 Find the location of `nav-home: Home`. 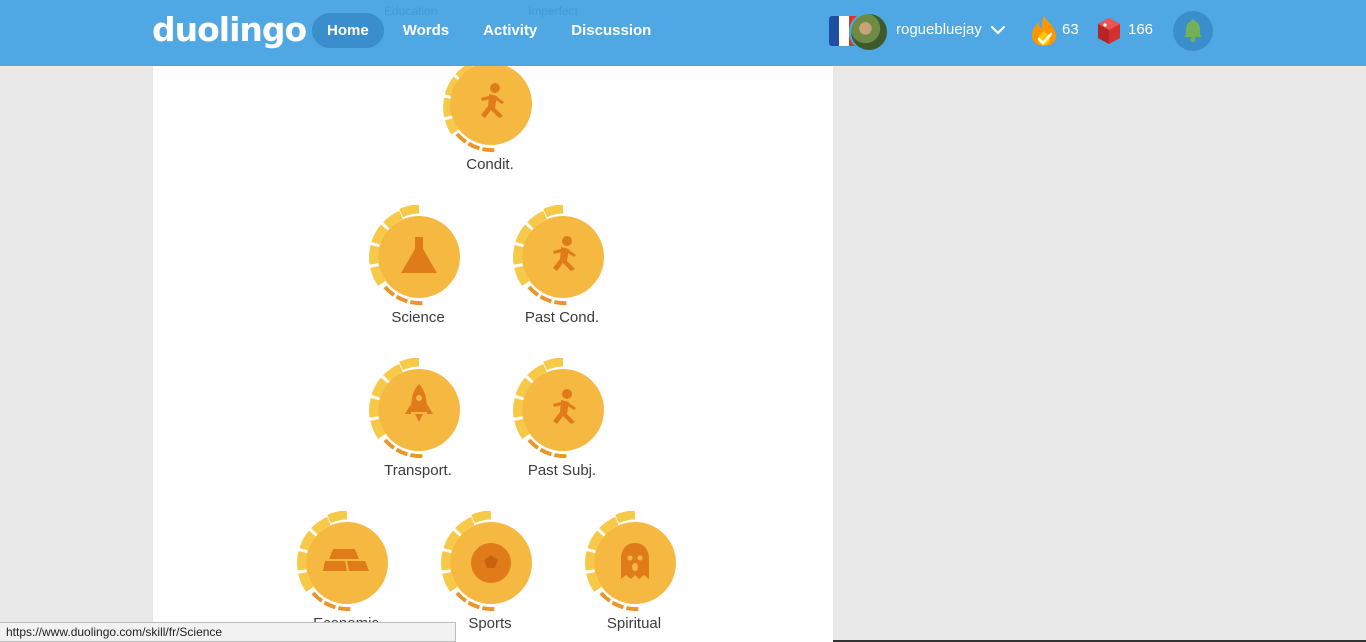

nav-home: Home is located at coordinates (348, 30).